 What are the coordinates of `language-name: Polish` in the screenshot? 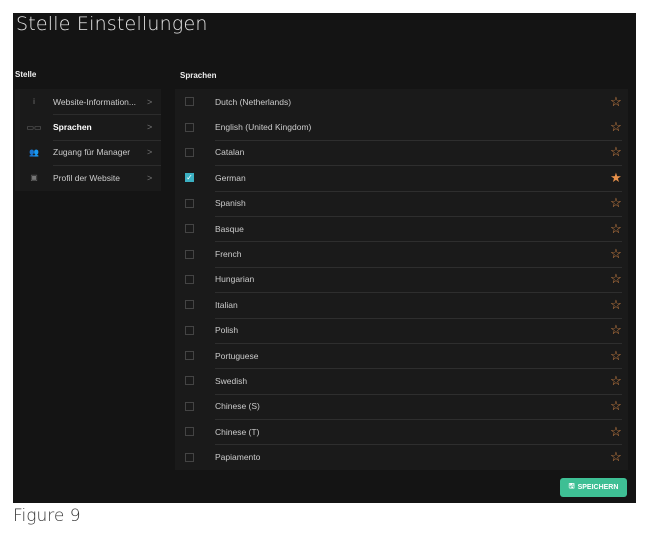 It's located at (227, 330).